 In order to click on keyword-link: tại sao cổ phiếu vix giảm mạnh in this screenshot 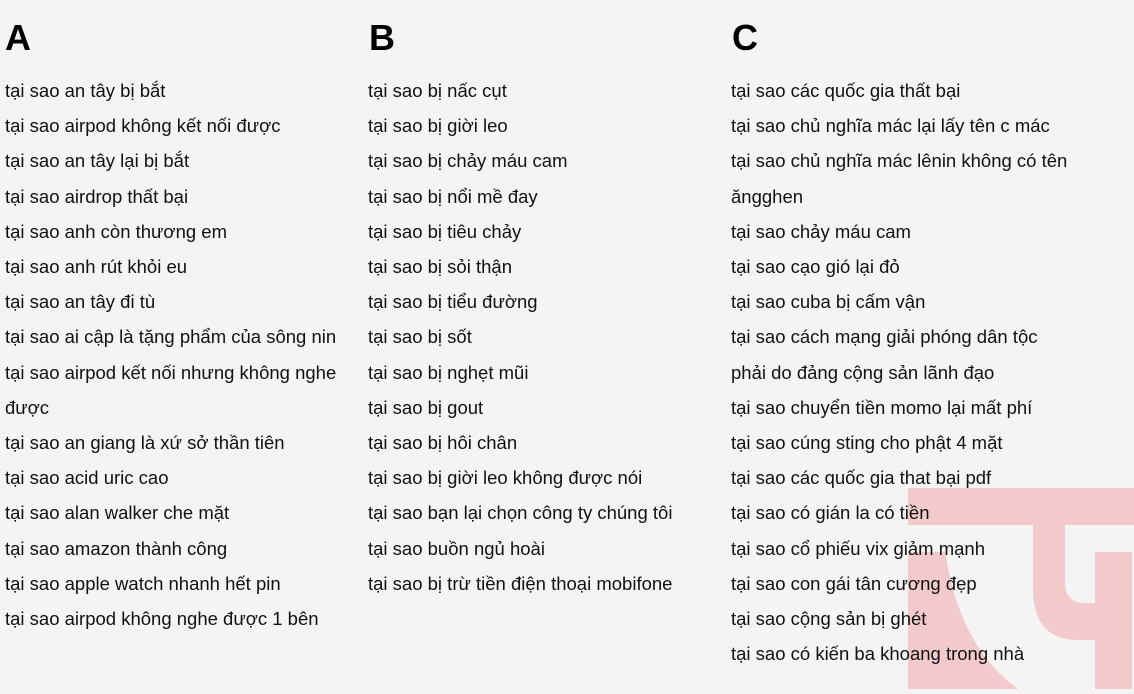, I will do `click(901, 548)`.